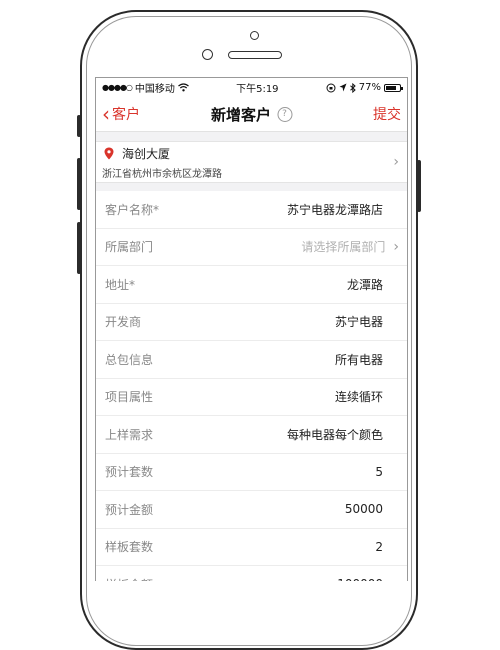  I want to click on field-value: 龙潭路, so click(365, 284).